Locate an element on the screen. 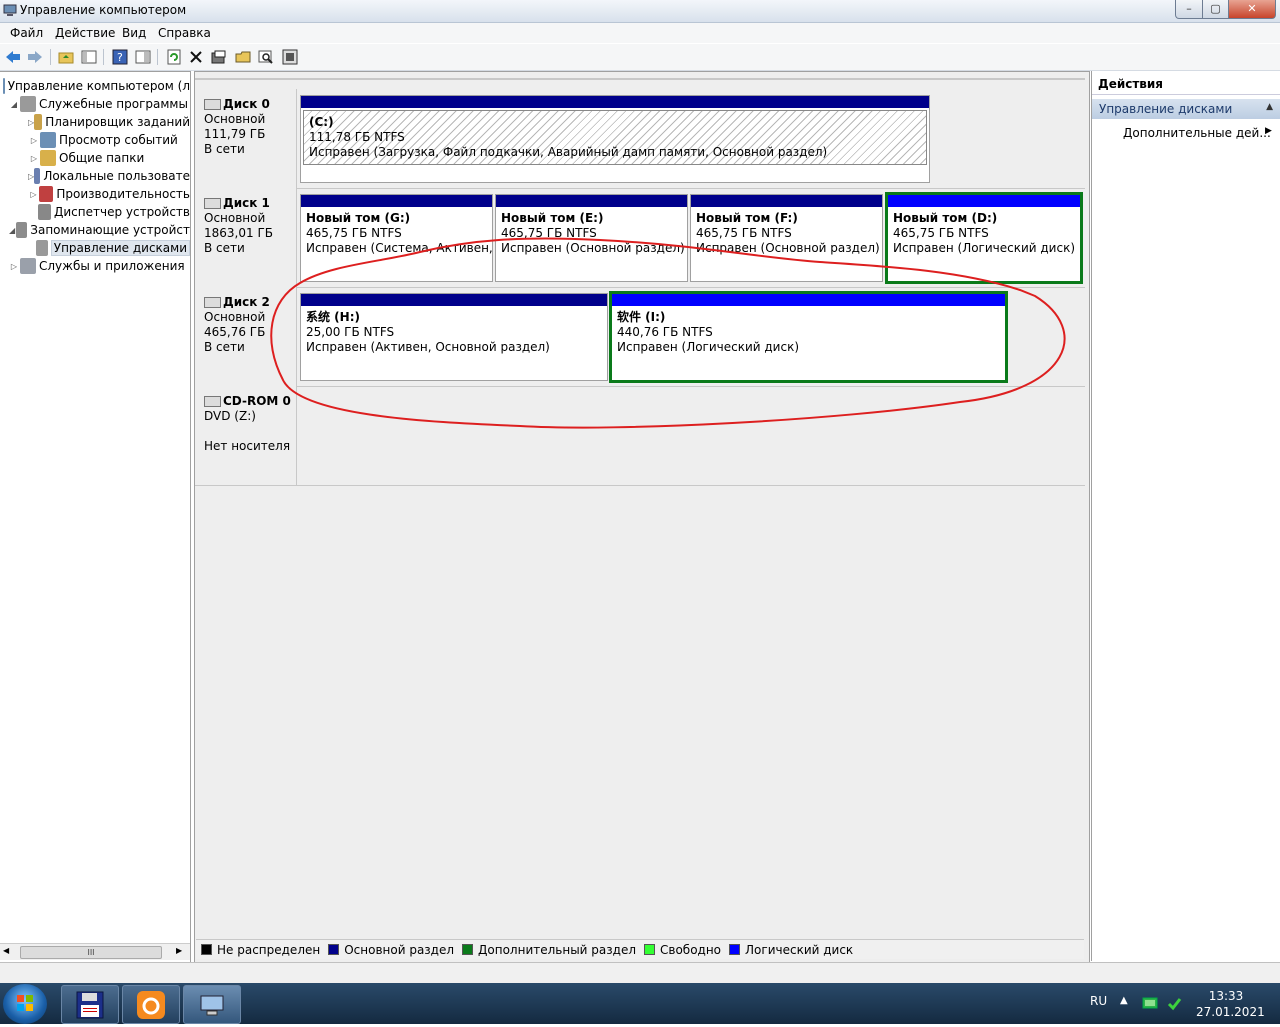 The height and width of the screenshot is (1027, 1280). toolbar-separator is located at coordinates (50, 57).